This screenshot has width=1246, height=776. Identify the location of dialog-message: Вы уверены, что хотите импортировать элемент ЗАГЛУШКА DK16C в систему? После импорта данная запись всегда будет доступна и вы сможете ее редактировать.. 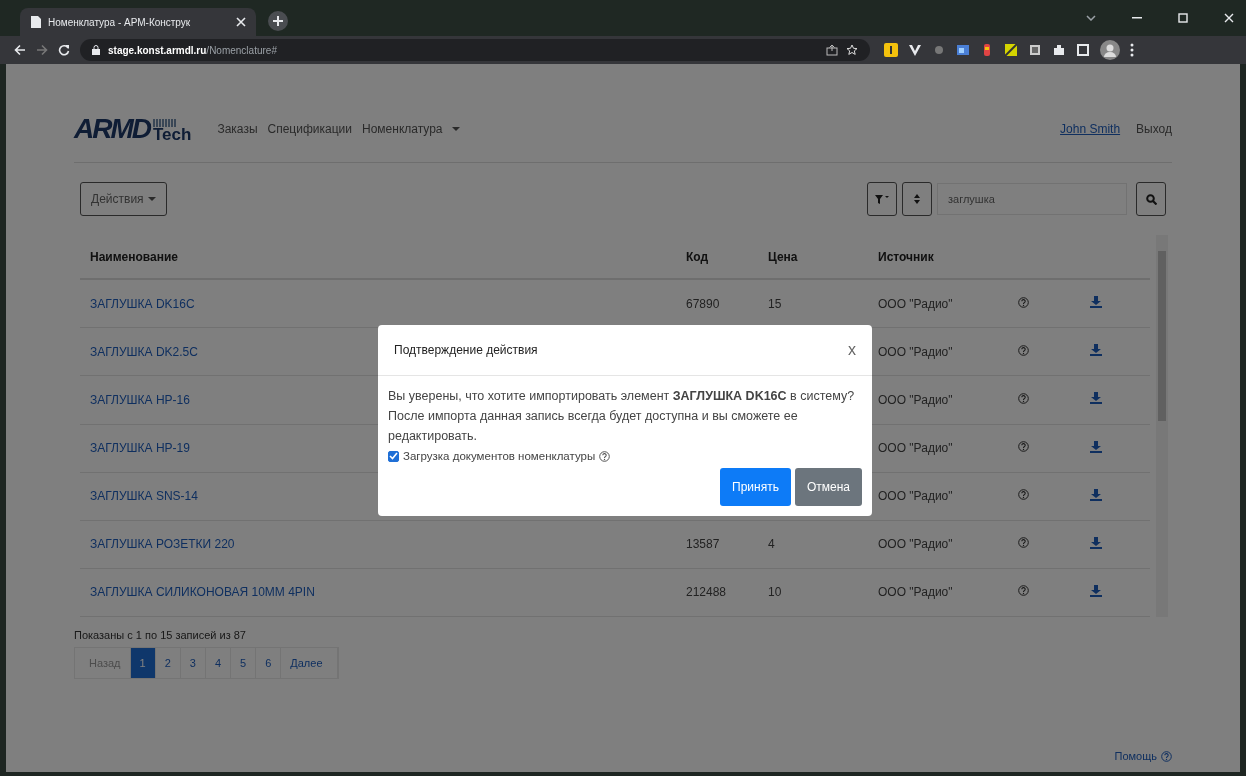
(622, 416).